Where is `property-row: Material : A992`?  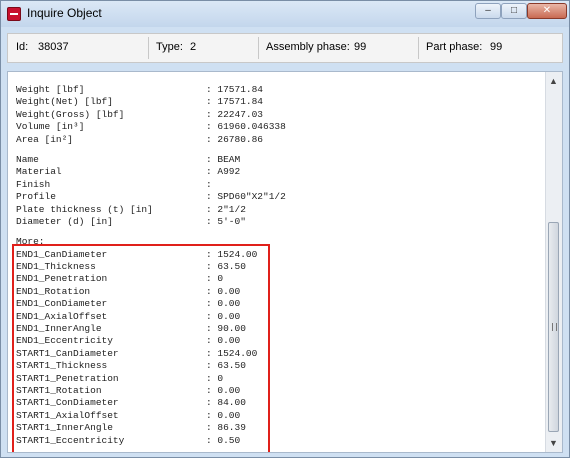
property-row: Material : A992 is located at coordinates (276, 172).